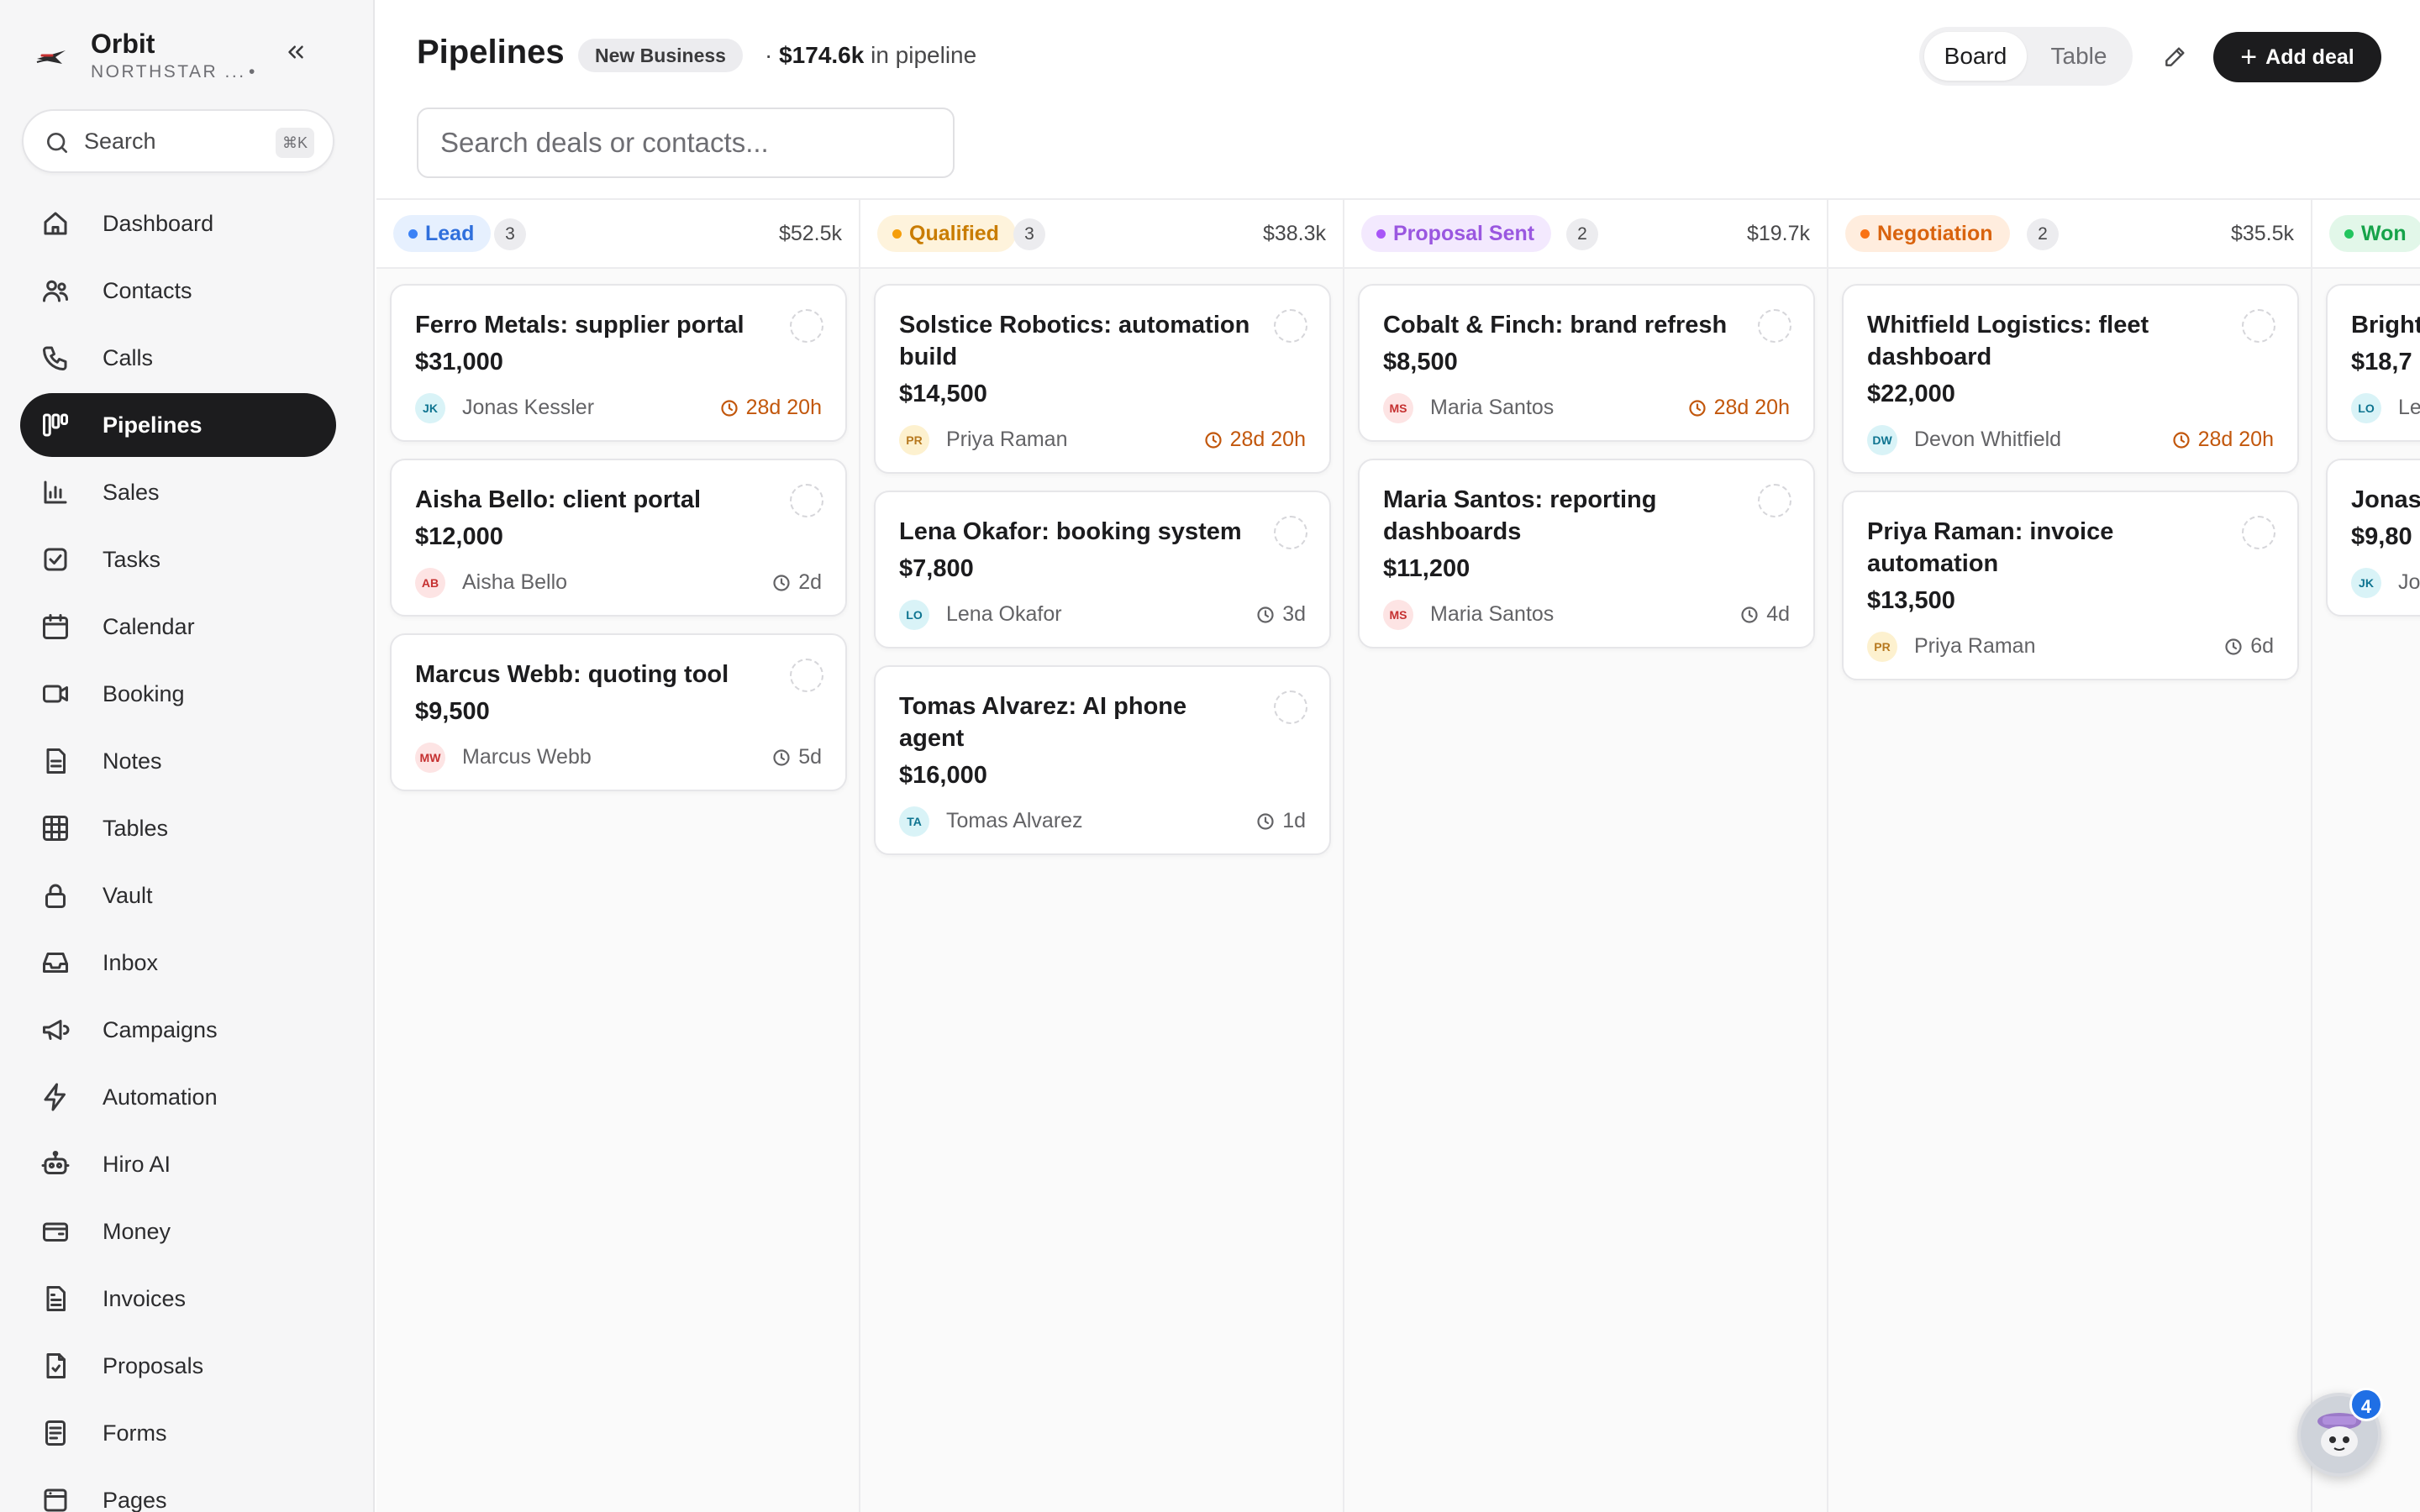 The width and height of the screenshot is (2420, 1512). Describe the element at coordinates (178, 1231) in the screenshot. I see `sidebar-item-money: Money` at that location.